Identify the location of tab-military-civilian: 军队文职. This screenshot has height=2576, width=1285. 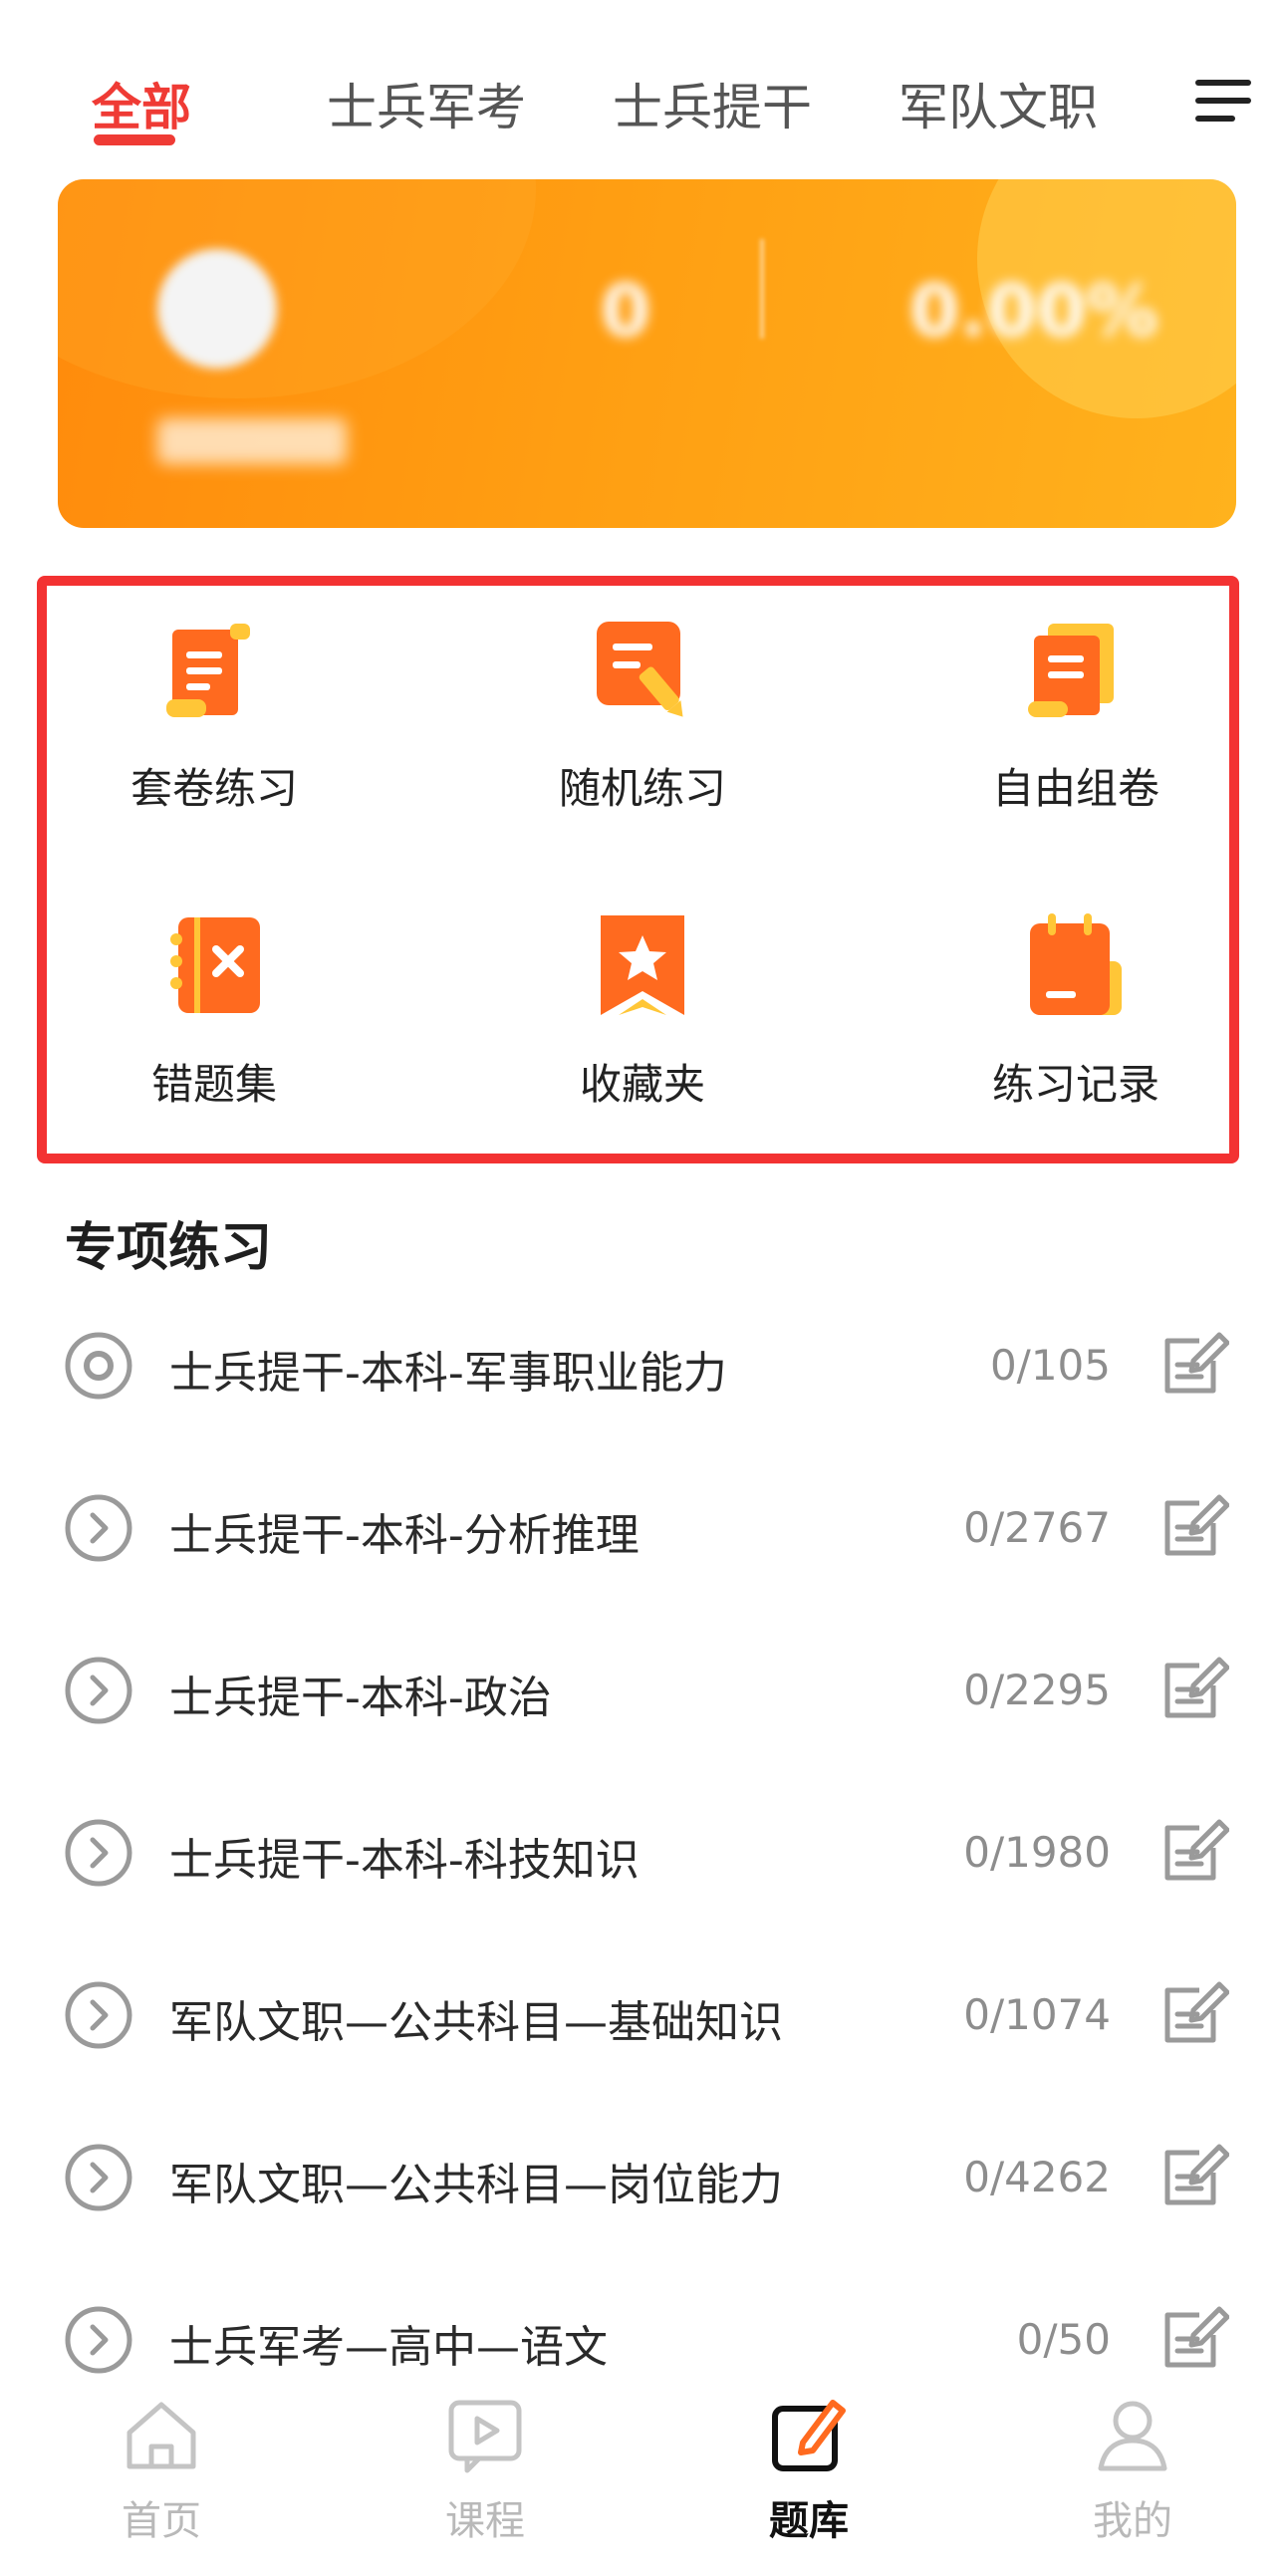
(998, 103).